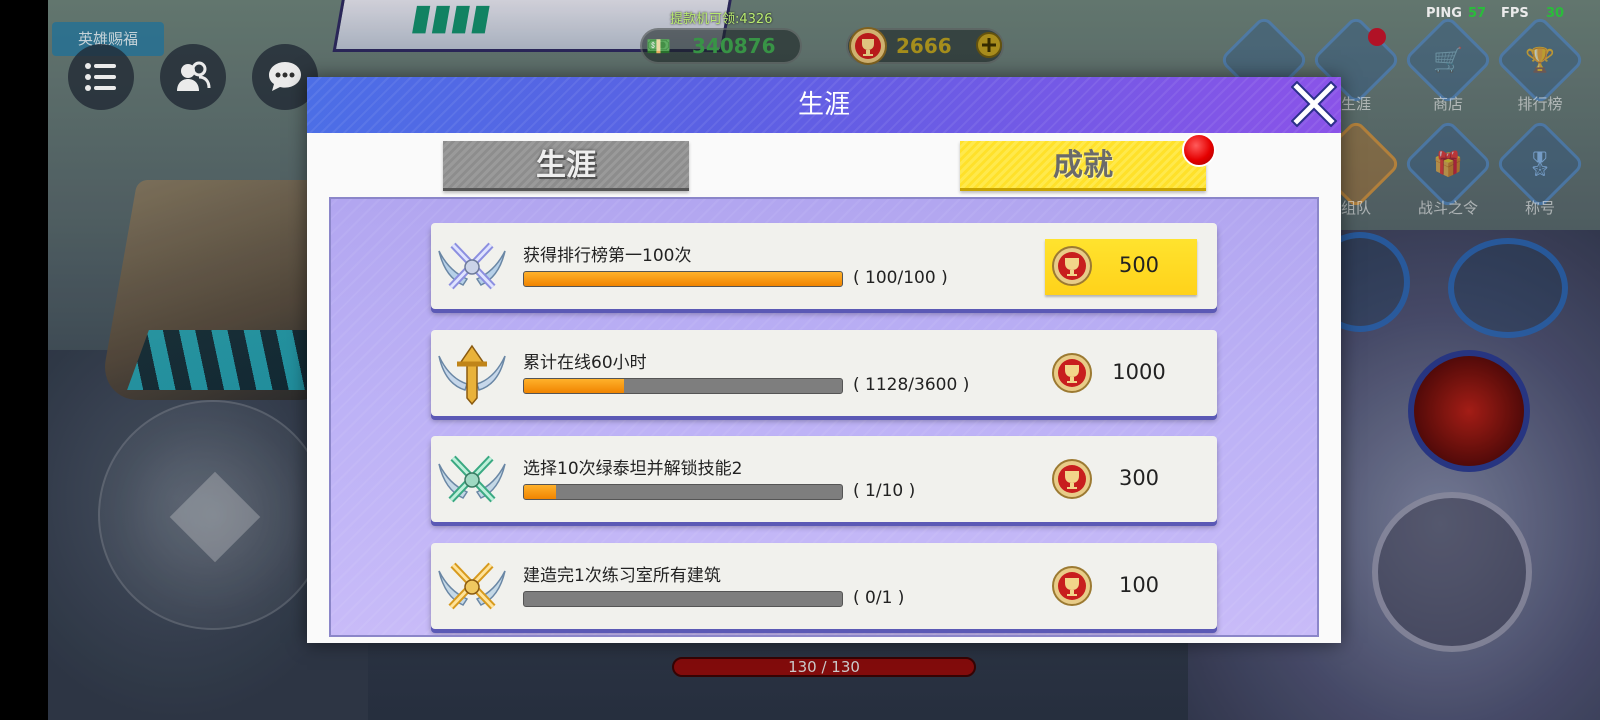 The width and height of the screenshot is (1600, 720). Describe the element at coordinates (1139, 478) in the screenshot. I see `achievement-reward: 300` at that location.